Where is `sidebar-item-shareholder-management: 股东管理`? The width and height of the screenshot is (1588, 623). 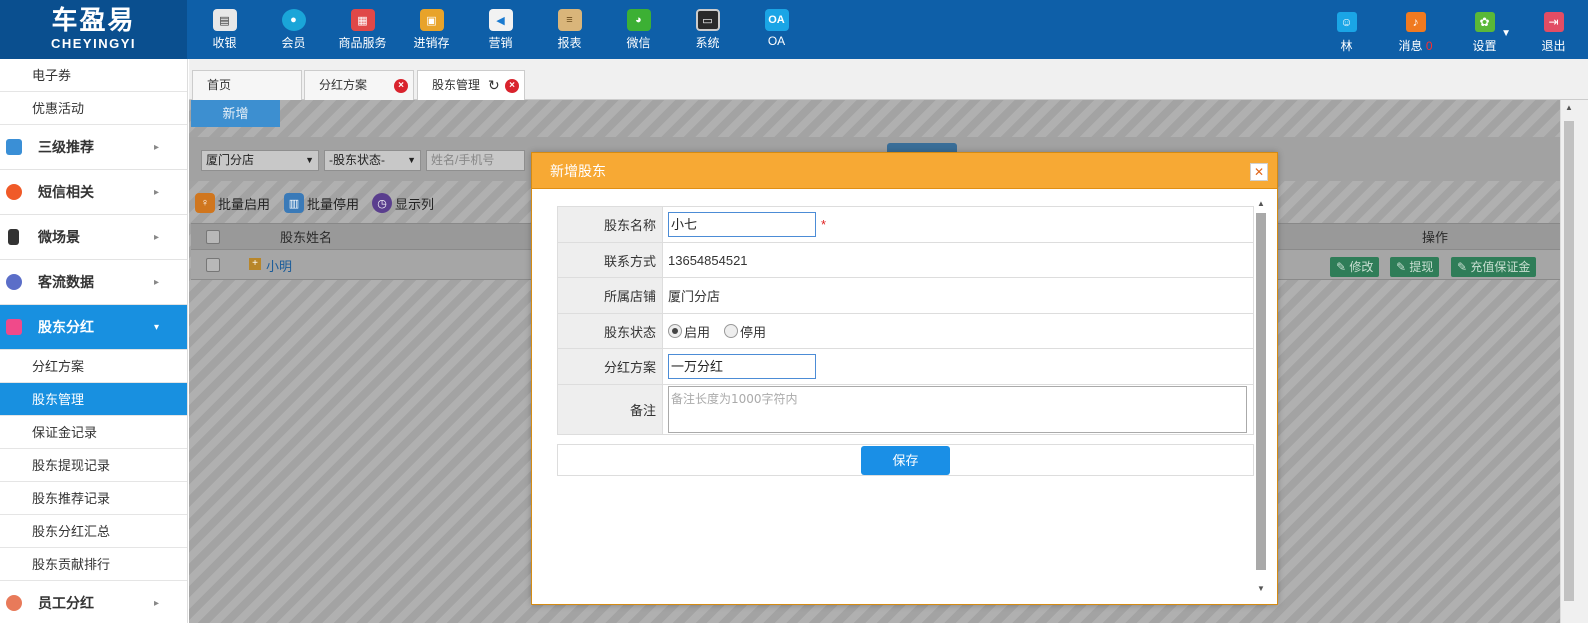 sidebar-item-shareholder-management: 股东管理 is located at coordinates (93, 399).